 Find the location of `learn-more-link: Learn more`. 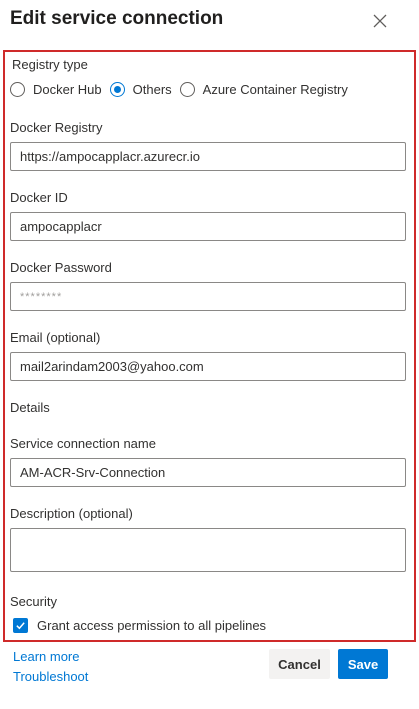

learn-more-link: Learn more is located at coordinates (46, 656).